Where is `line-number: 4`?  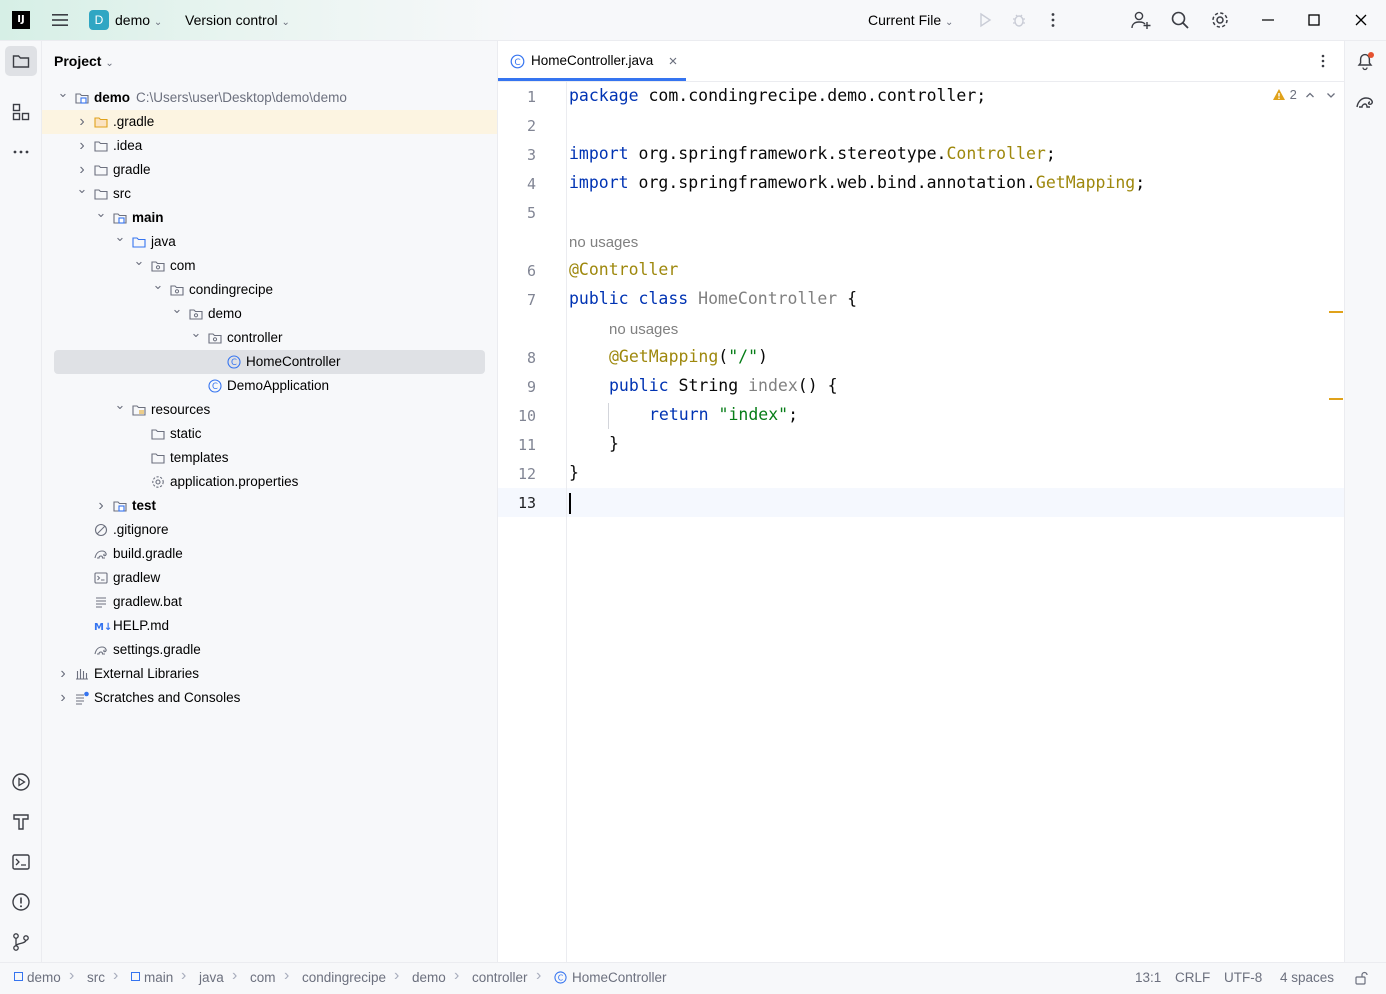
line-number: 4 is located at coordinates (516, 184).